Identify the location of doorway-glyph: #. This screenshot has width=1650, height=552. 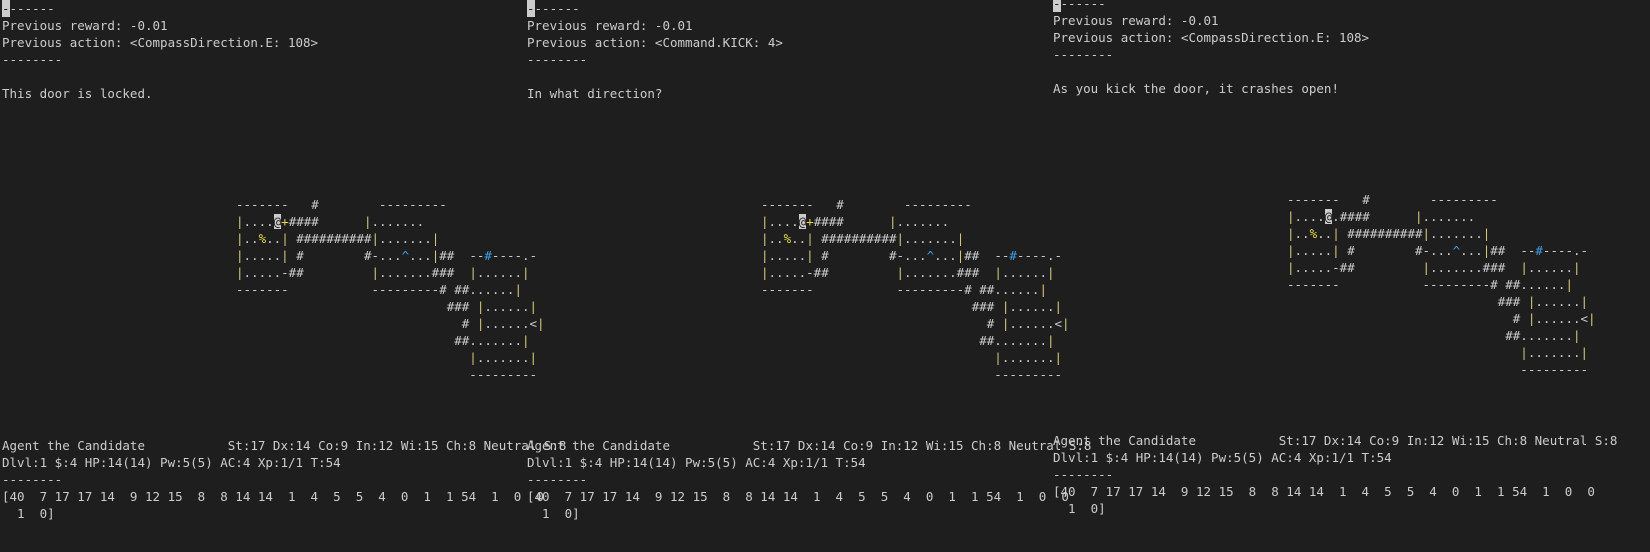
(488, 255).